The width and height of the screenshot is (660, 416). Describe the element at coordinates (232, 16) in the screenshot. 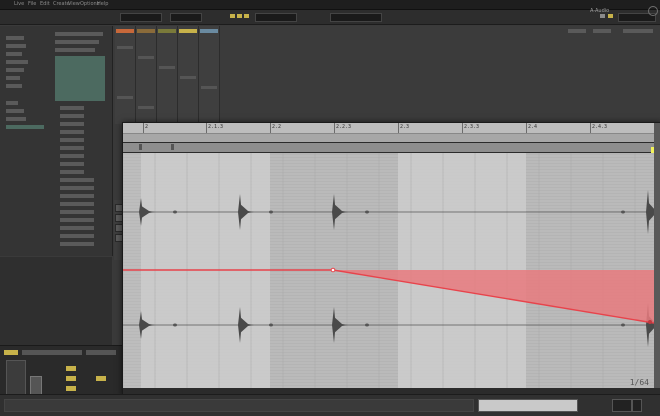

I see `play-button` at that location.